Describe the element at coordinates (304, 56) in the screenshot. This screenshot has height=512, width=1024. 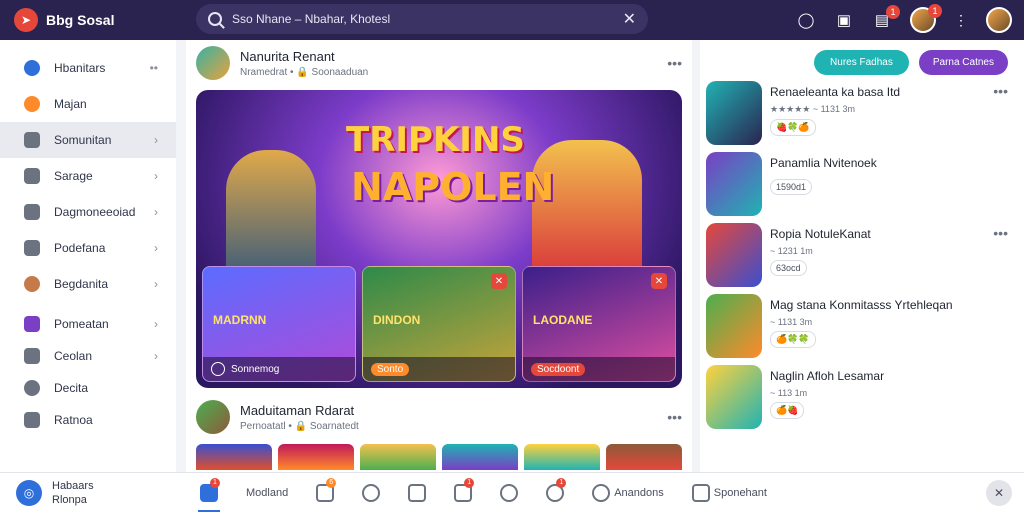
I see `post-author: Nanurita Renant` at that location.